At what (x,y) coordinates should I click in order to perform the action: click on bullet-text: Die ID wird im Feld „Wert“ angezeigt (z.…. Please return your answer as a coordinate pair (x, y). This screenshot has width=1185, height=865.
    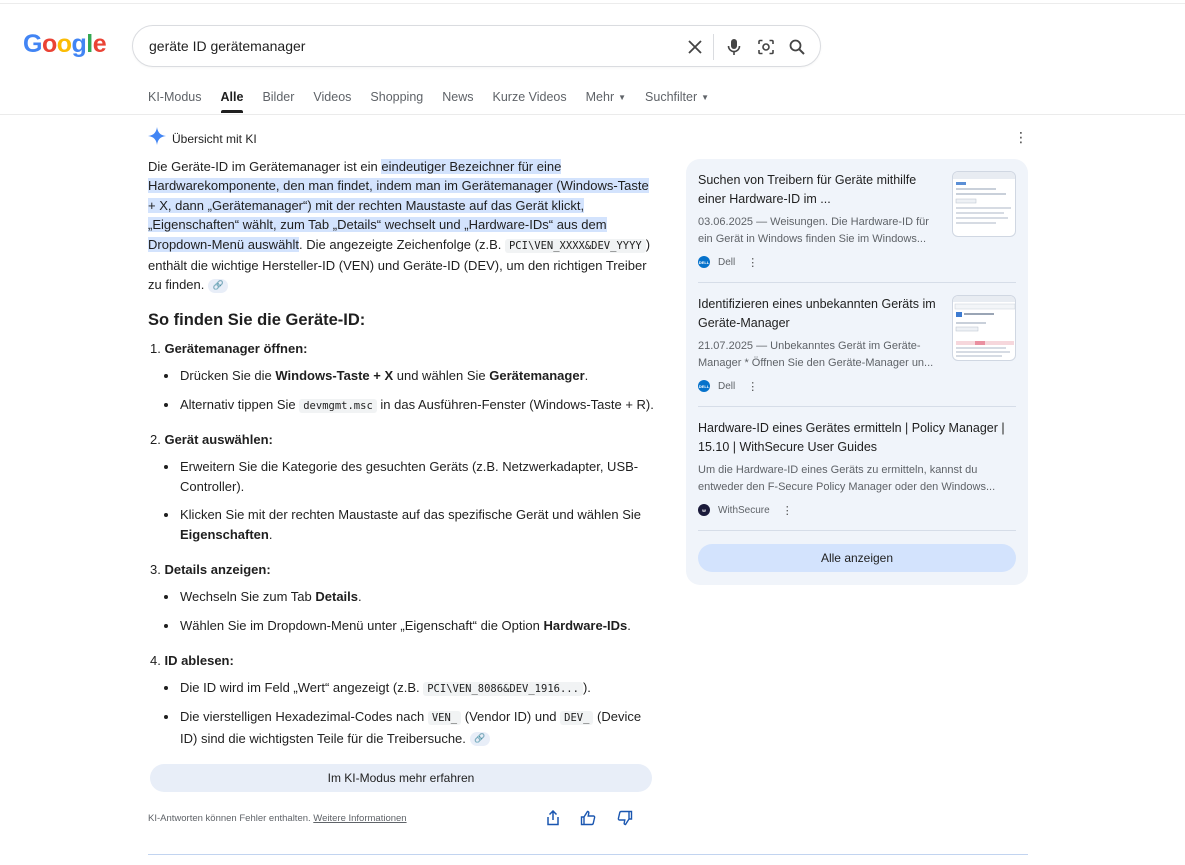
    Looking at the image, I should click on (302, 687).